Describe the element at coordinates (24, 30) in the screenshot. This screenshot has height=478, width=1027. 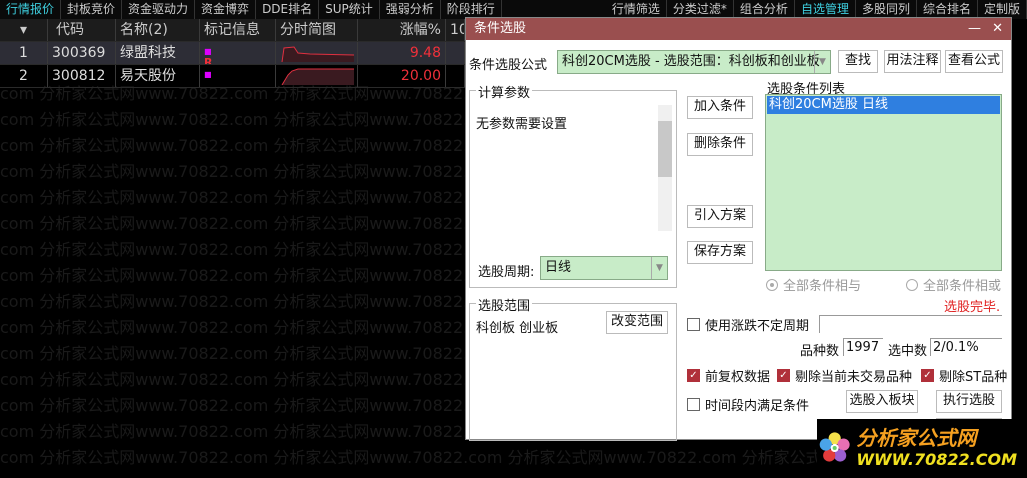
I see `sort-menu-icon: ▾` at that location.